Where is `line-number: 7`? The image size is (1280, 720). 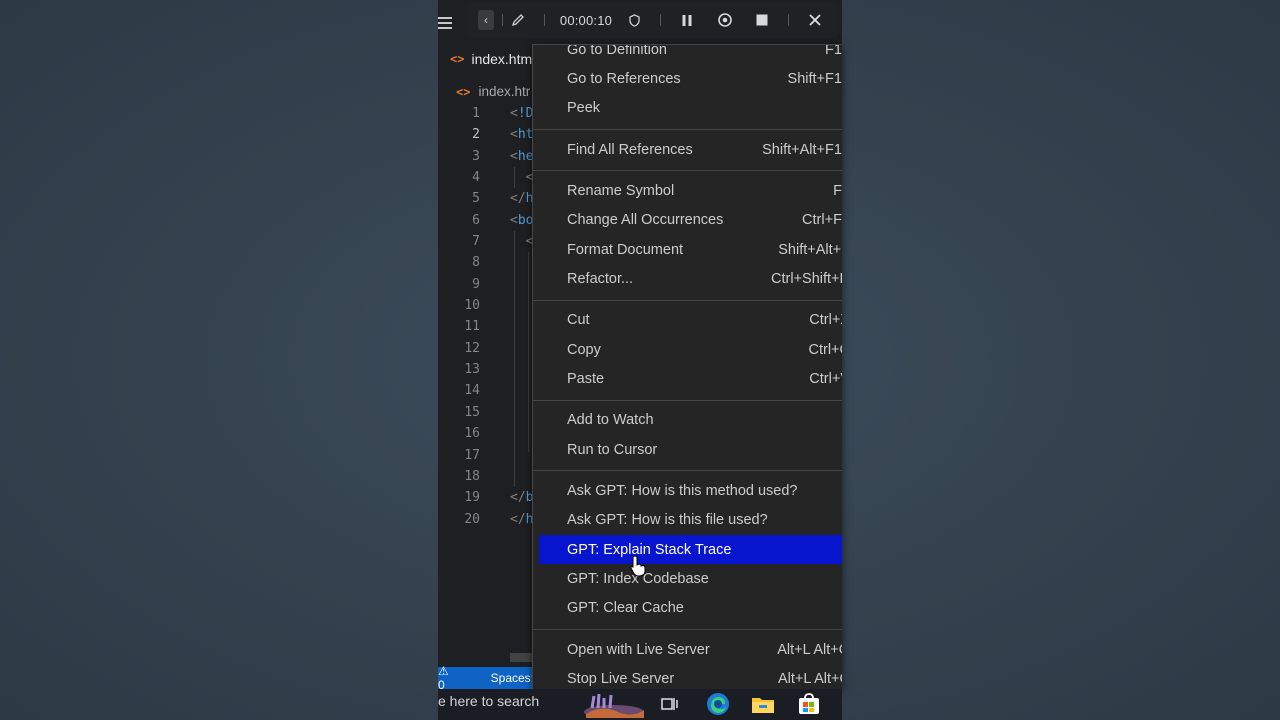 line-number: 7 is located at coordinates (476, 242).